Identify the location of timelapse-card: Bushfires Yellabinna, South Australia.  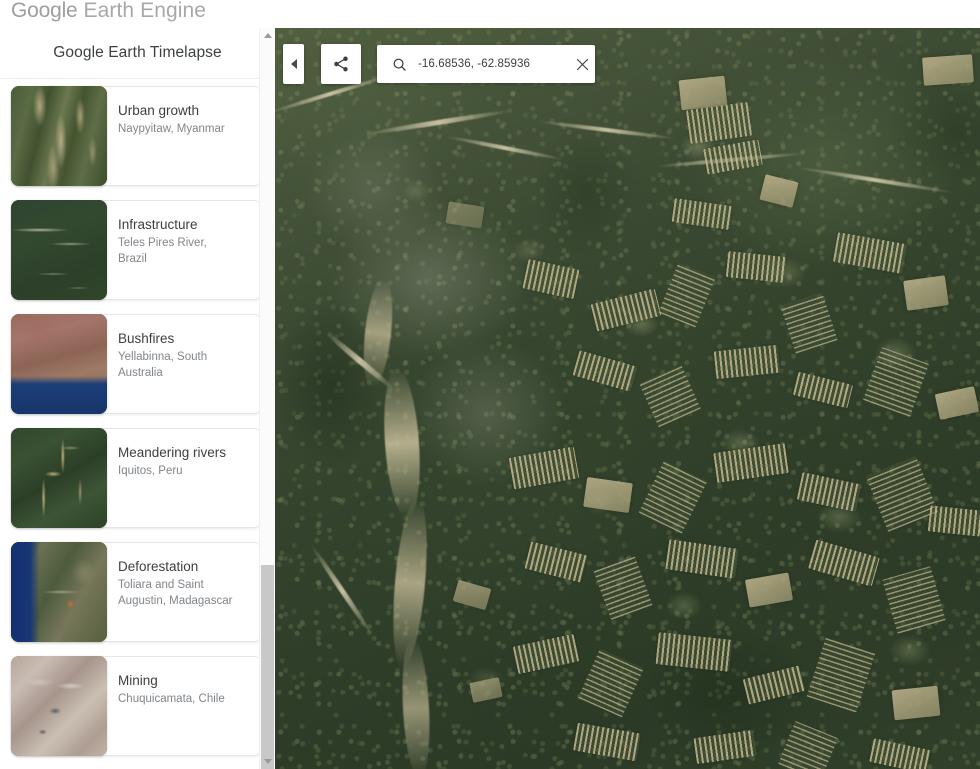
(136, 364).